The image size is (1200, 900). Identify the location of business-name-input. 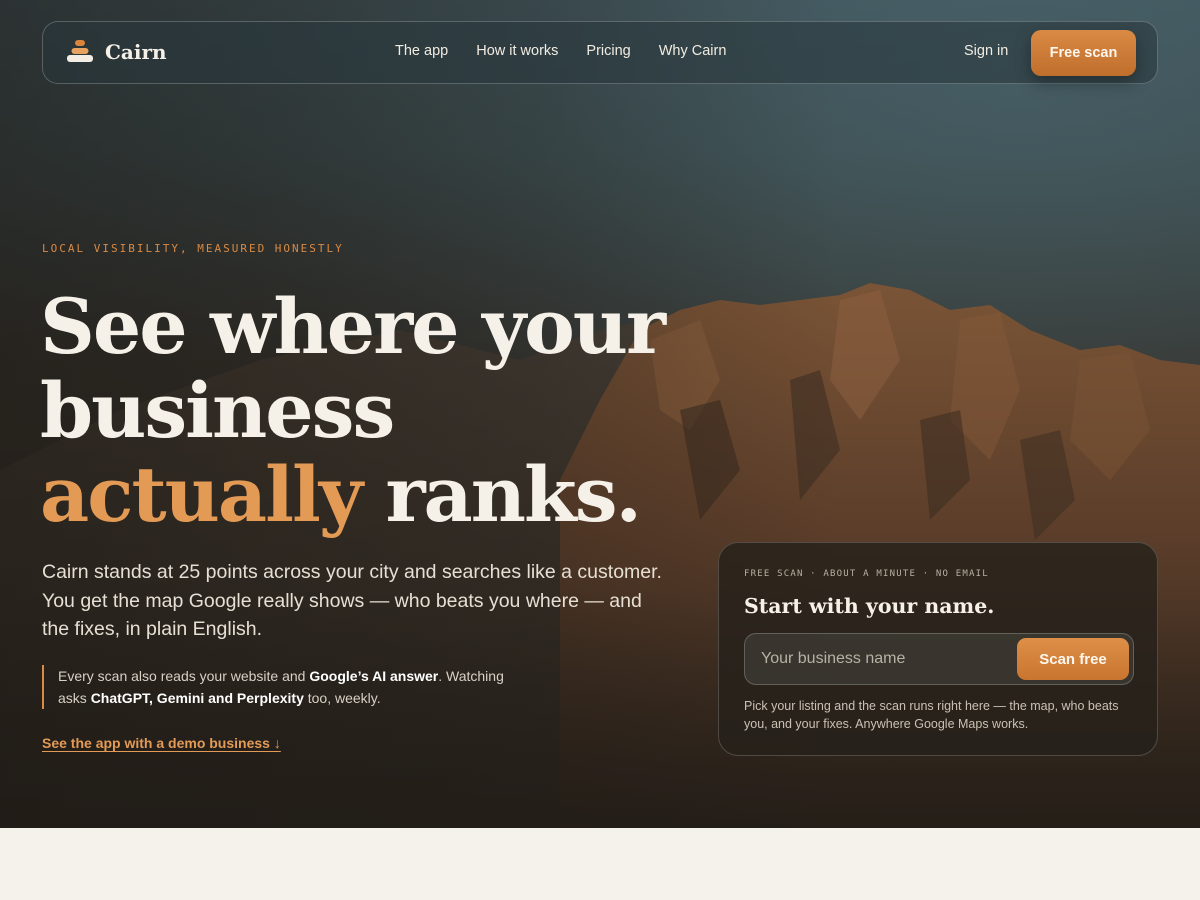
(877, 659).